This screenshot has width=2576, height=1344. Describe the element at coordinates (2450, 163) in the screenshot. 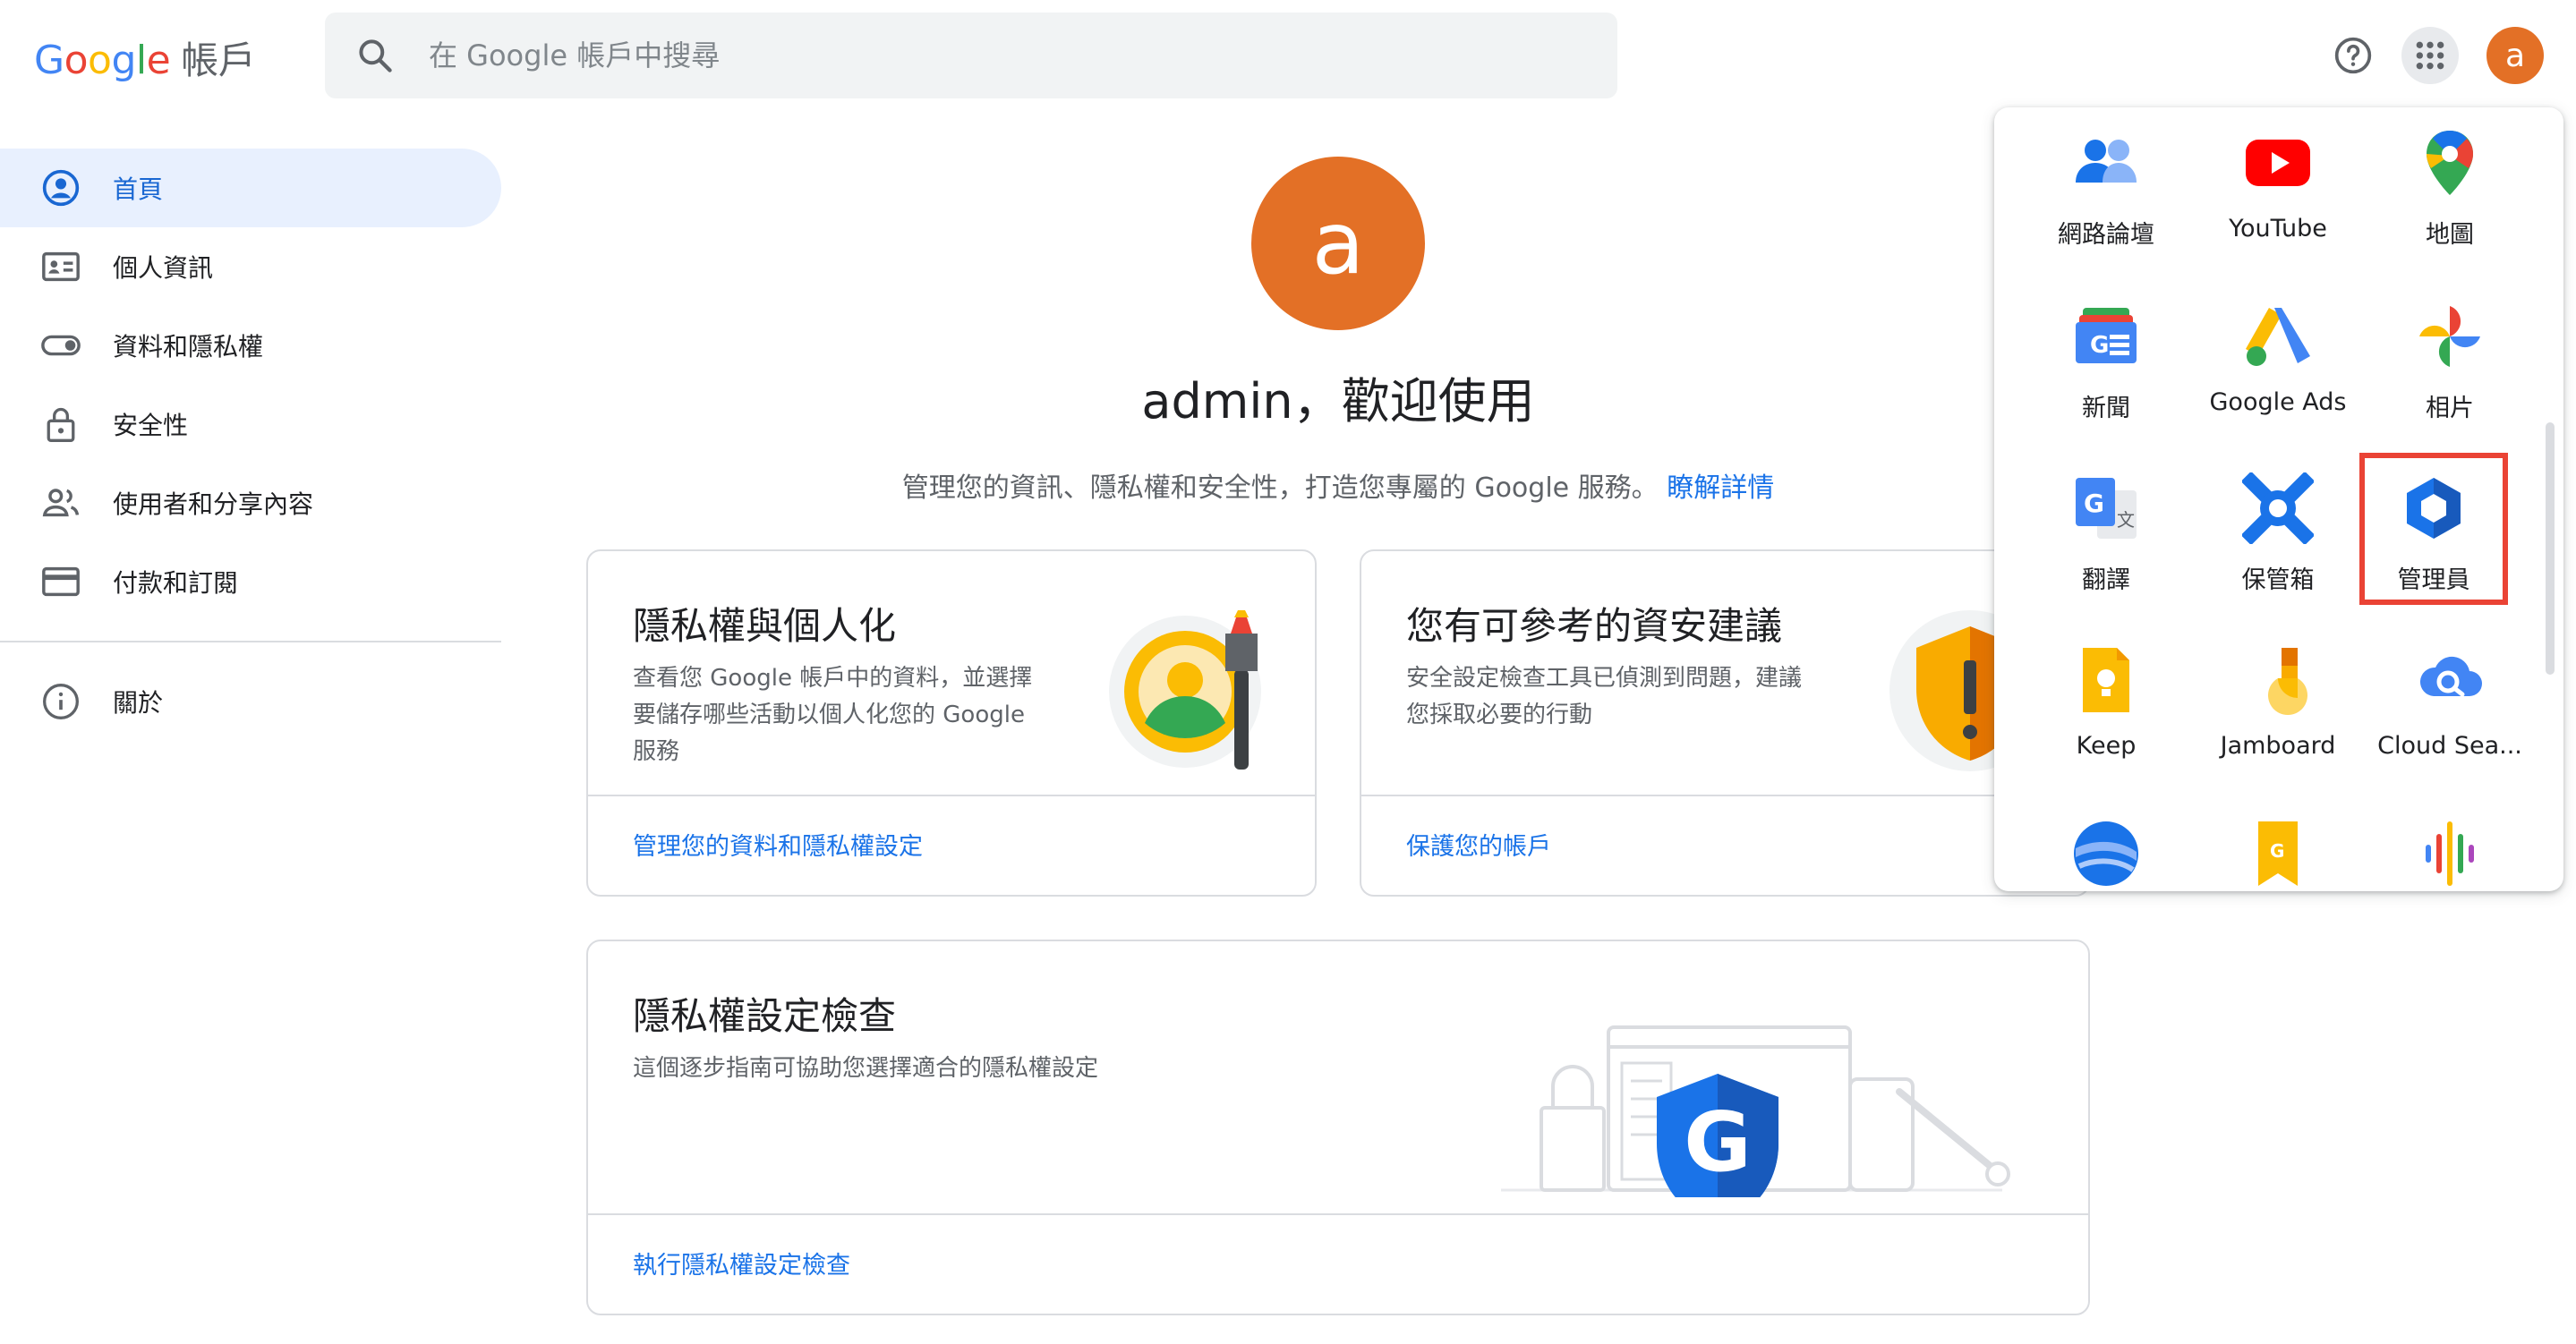

I see `maps-icon` at that location.